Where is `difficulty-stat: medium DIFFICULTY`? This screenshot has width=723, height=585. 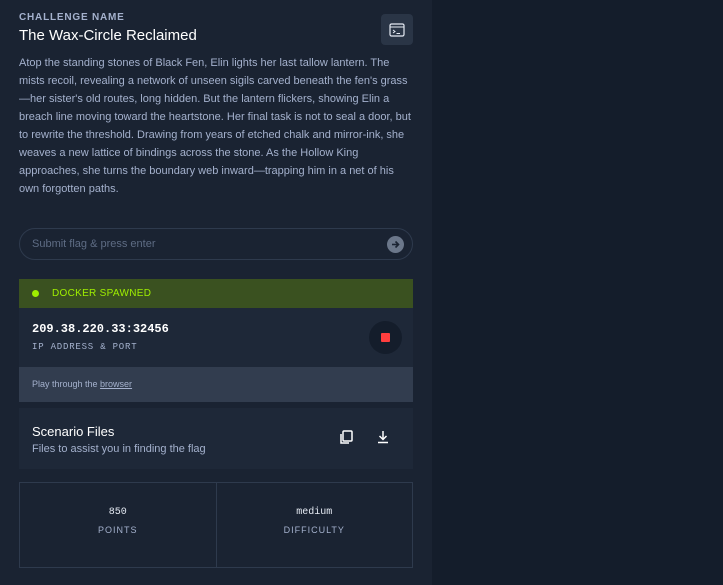 difficulty-stat: medium DIFFICULTY is located at coordinates (314, 525).